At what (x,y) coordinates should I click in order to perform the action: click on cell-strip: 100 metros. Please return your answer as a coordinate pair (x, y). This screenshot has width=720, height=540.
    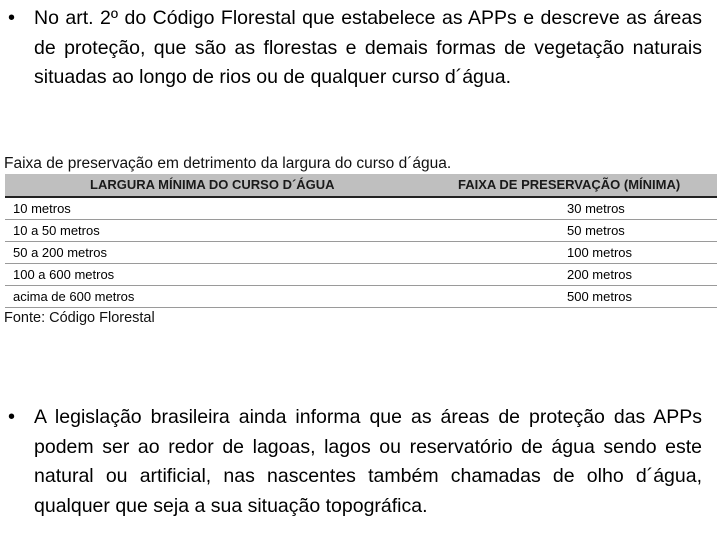
    Looking at the image, I should click on (600, 252).